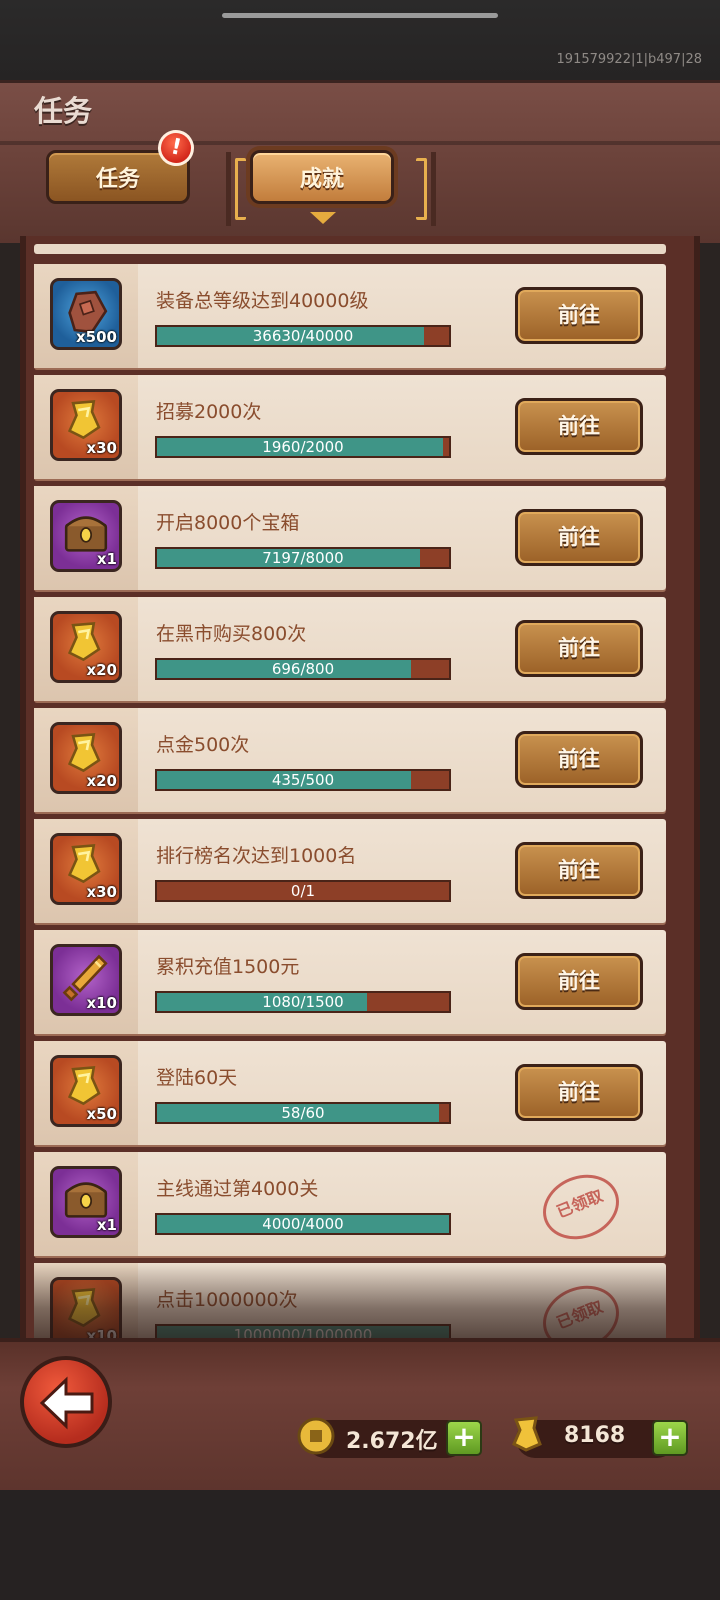 The height and width of the screenshot is (1600, 720). I want to click on claimed-stamp: 已领取, so click(581, 1207).